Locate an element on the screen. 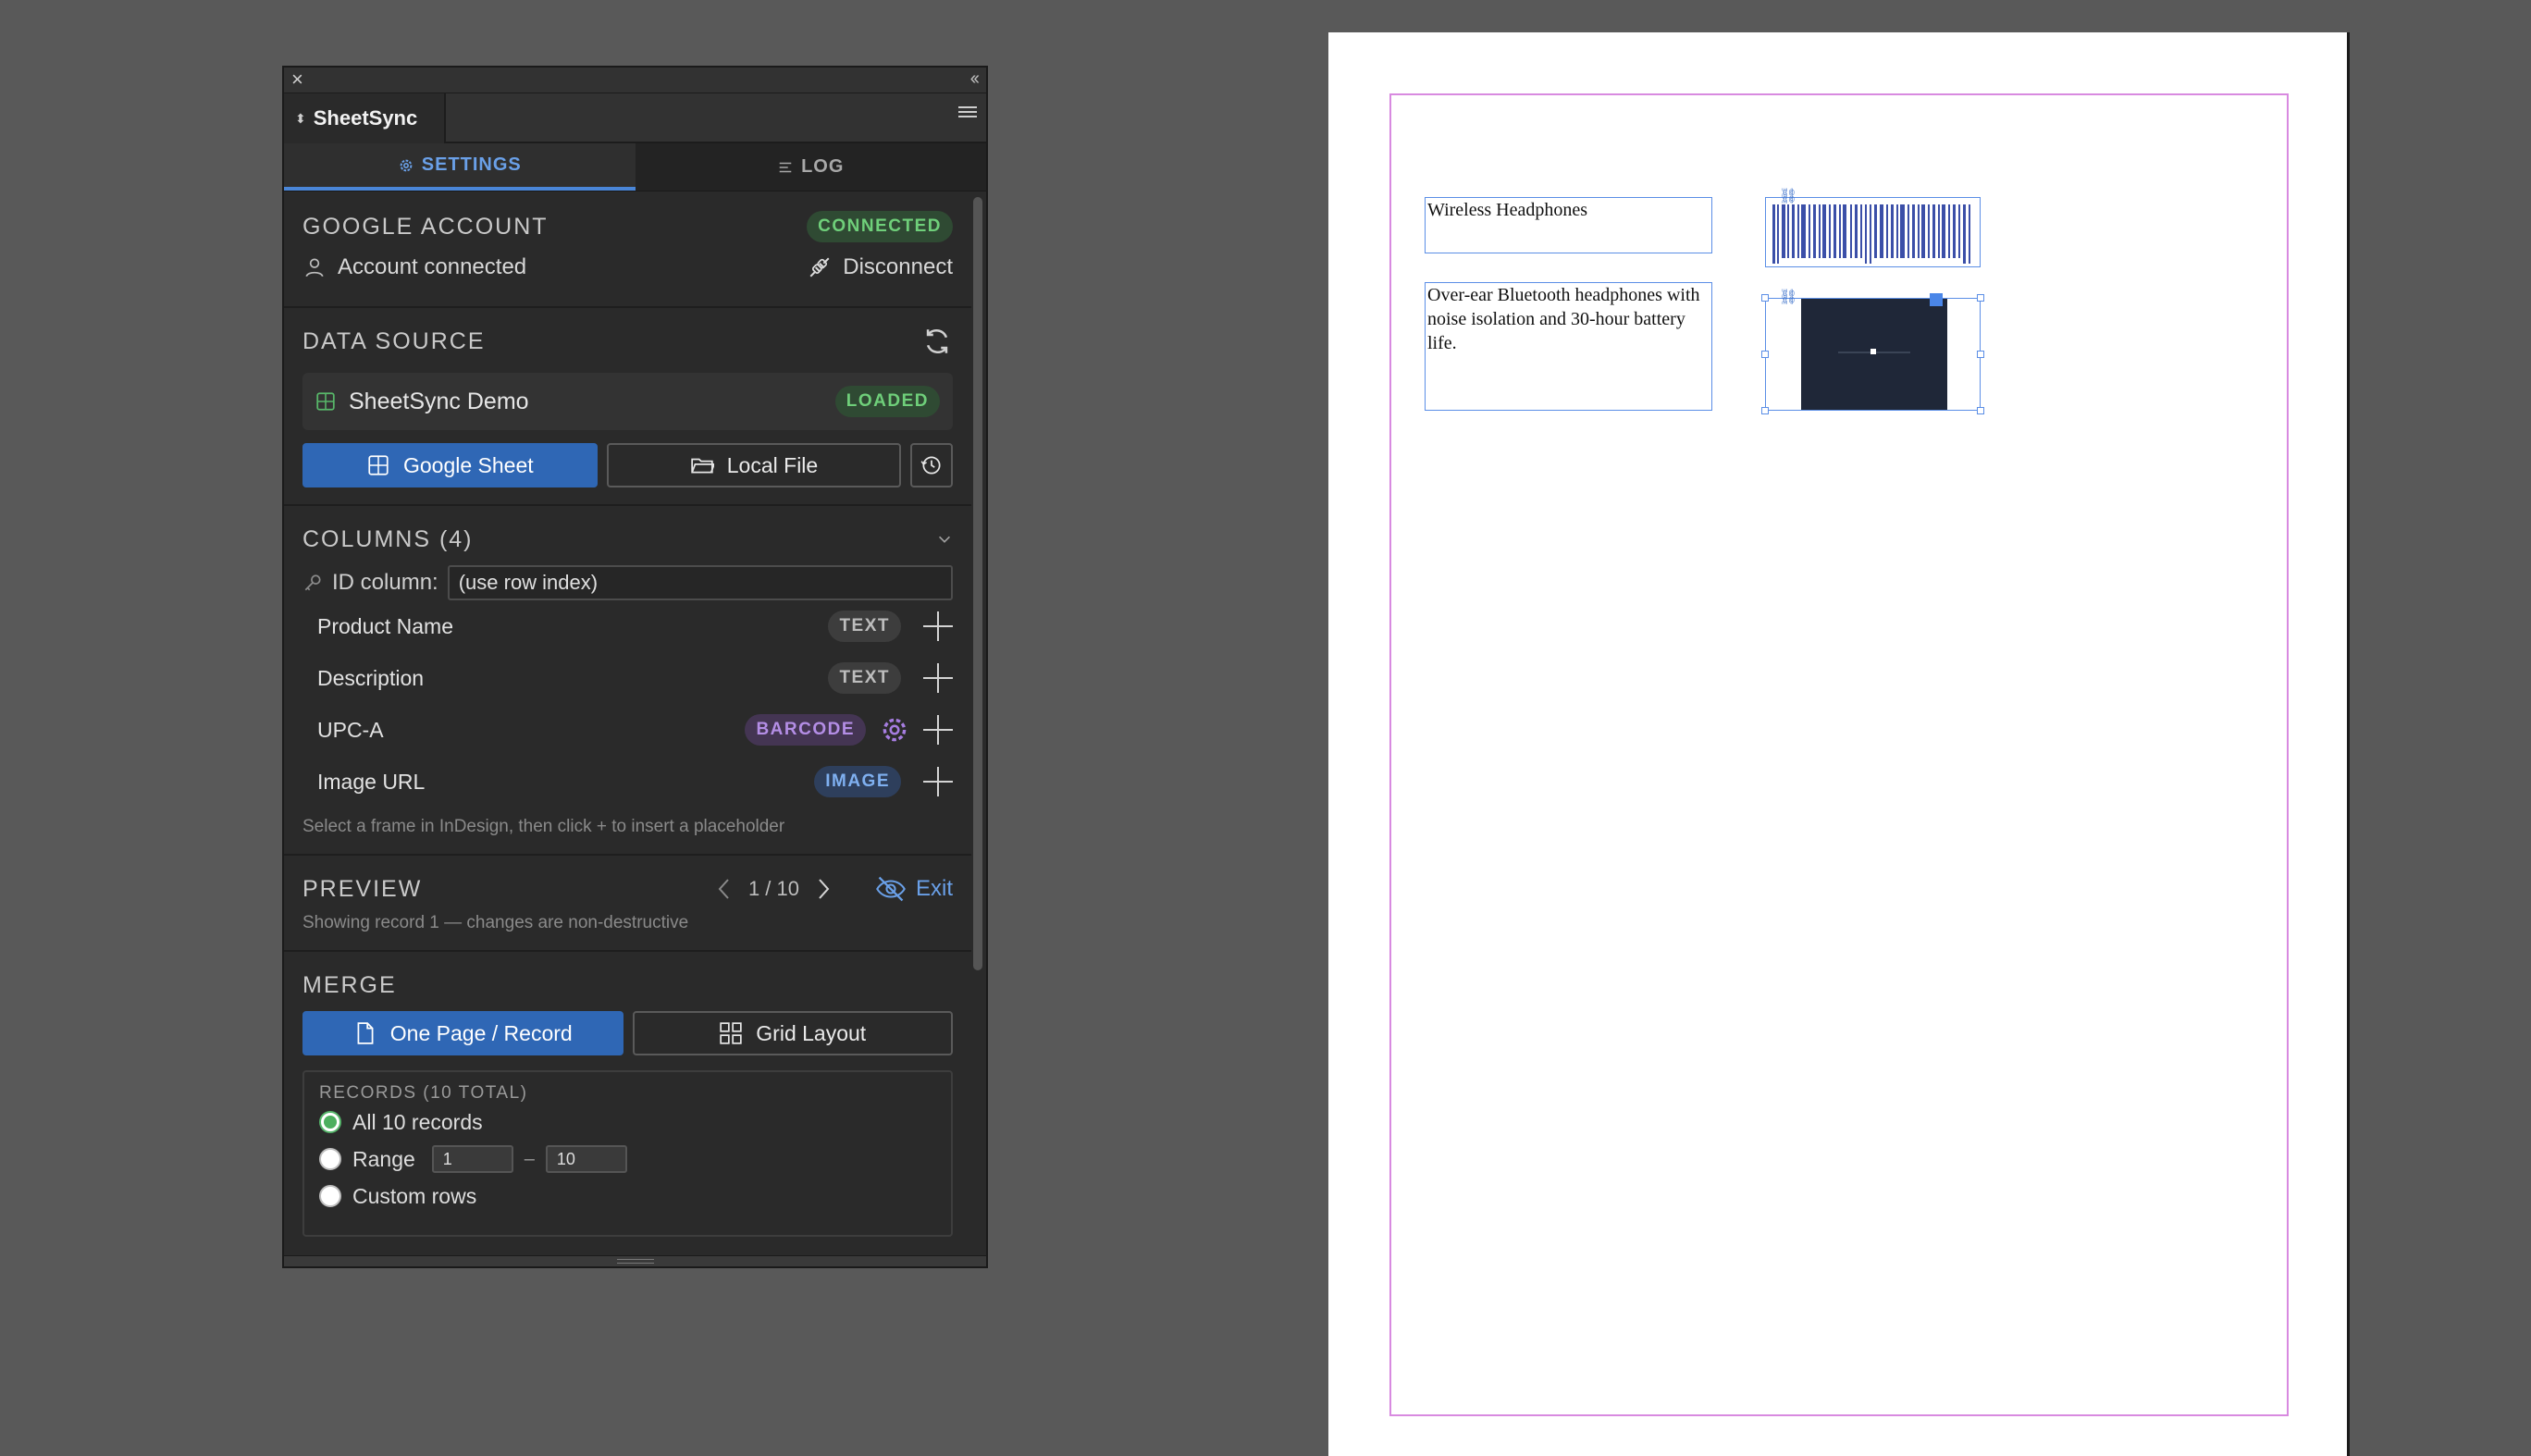  gear-icon is located at coordinates (406, 165).